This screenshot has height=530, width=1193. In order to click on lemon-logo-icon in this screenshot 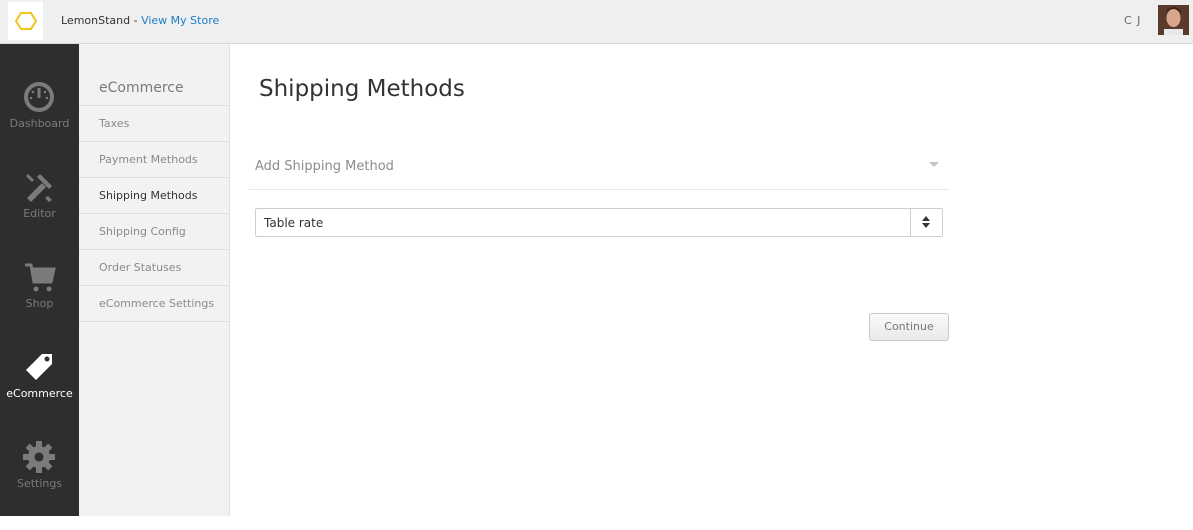, I will do `click(25, 21)`.